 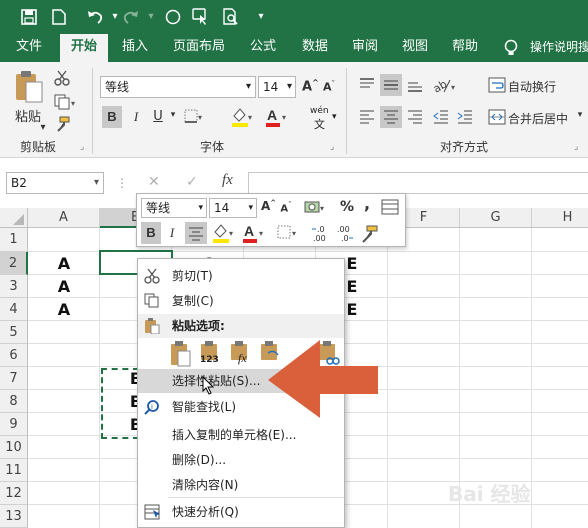 I want to click on wrap-text-button: 自动换行, so click(x=538, y=86).